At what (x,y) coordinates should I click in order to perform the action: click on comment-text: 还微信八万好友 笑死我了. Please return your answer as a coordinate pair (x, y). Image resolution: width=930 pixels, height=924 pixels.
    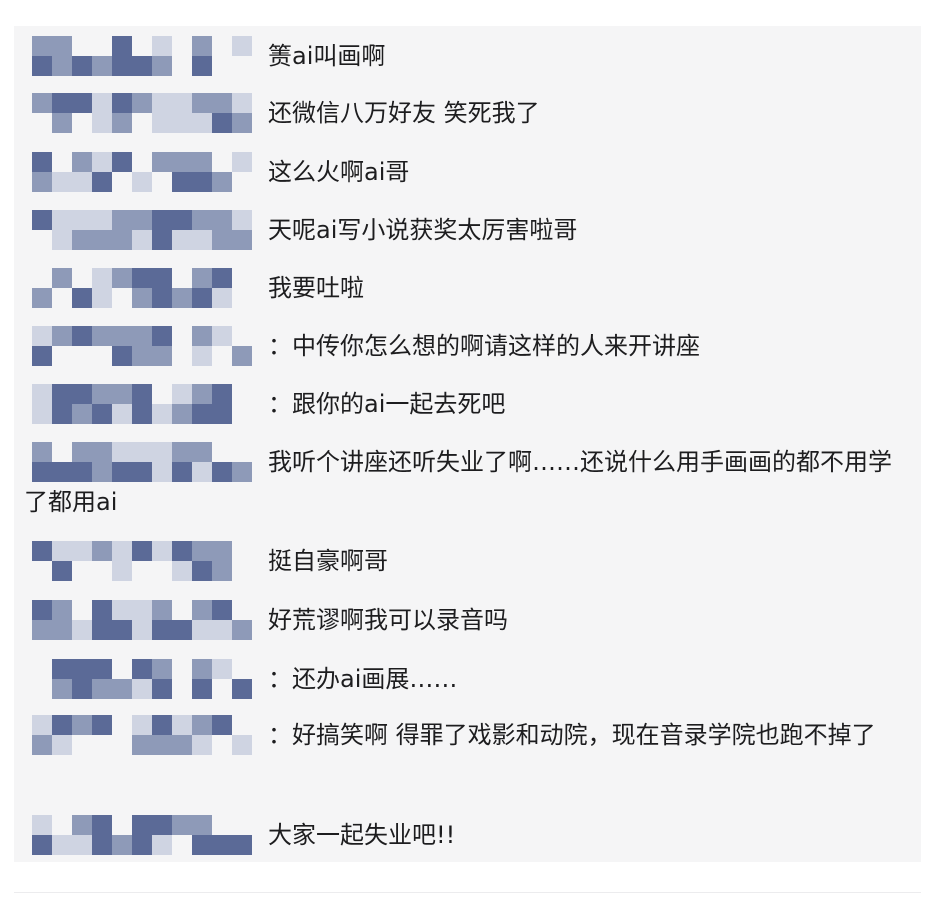
    Looking at the image, I should click on (404, 113).